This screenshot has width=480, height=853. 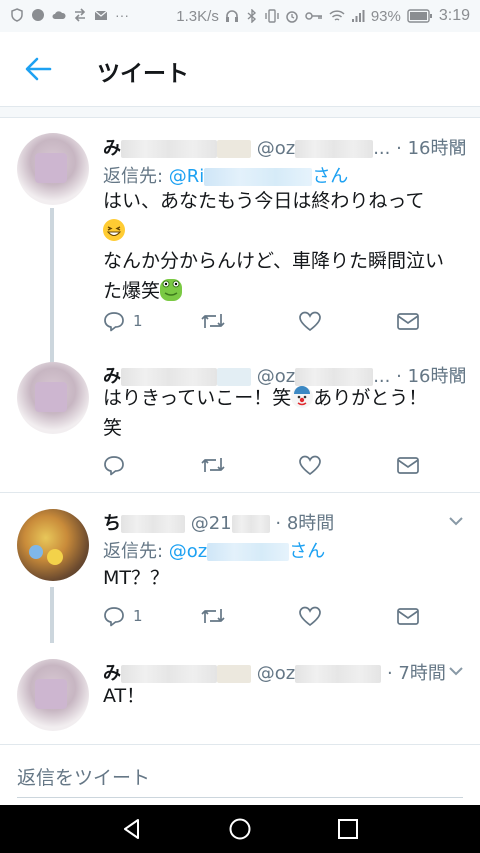 I want to click on tweet-text-line: た爆笑, so click(x=283, y=291).